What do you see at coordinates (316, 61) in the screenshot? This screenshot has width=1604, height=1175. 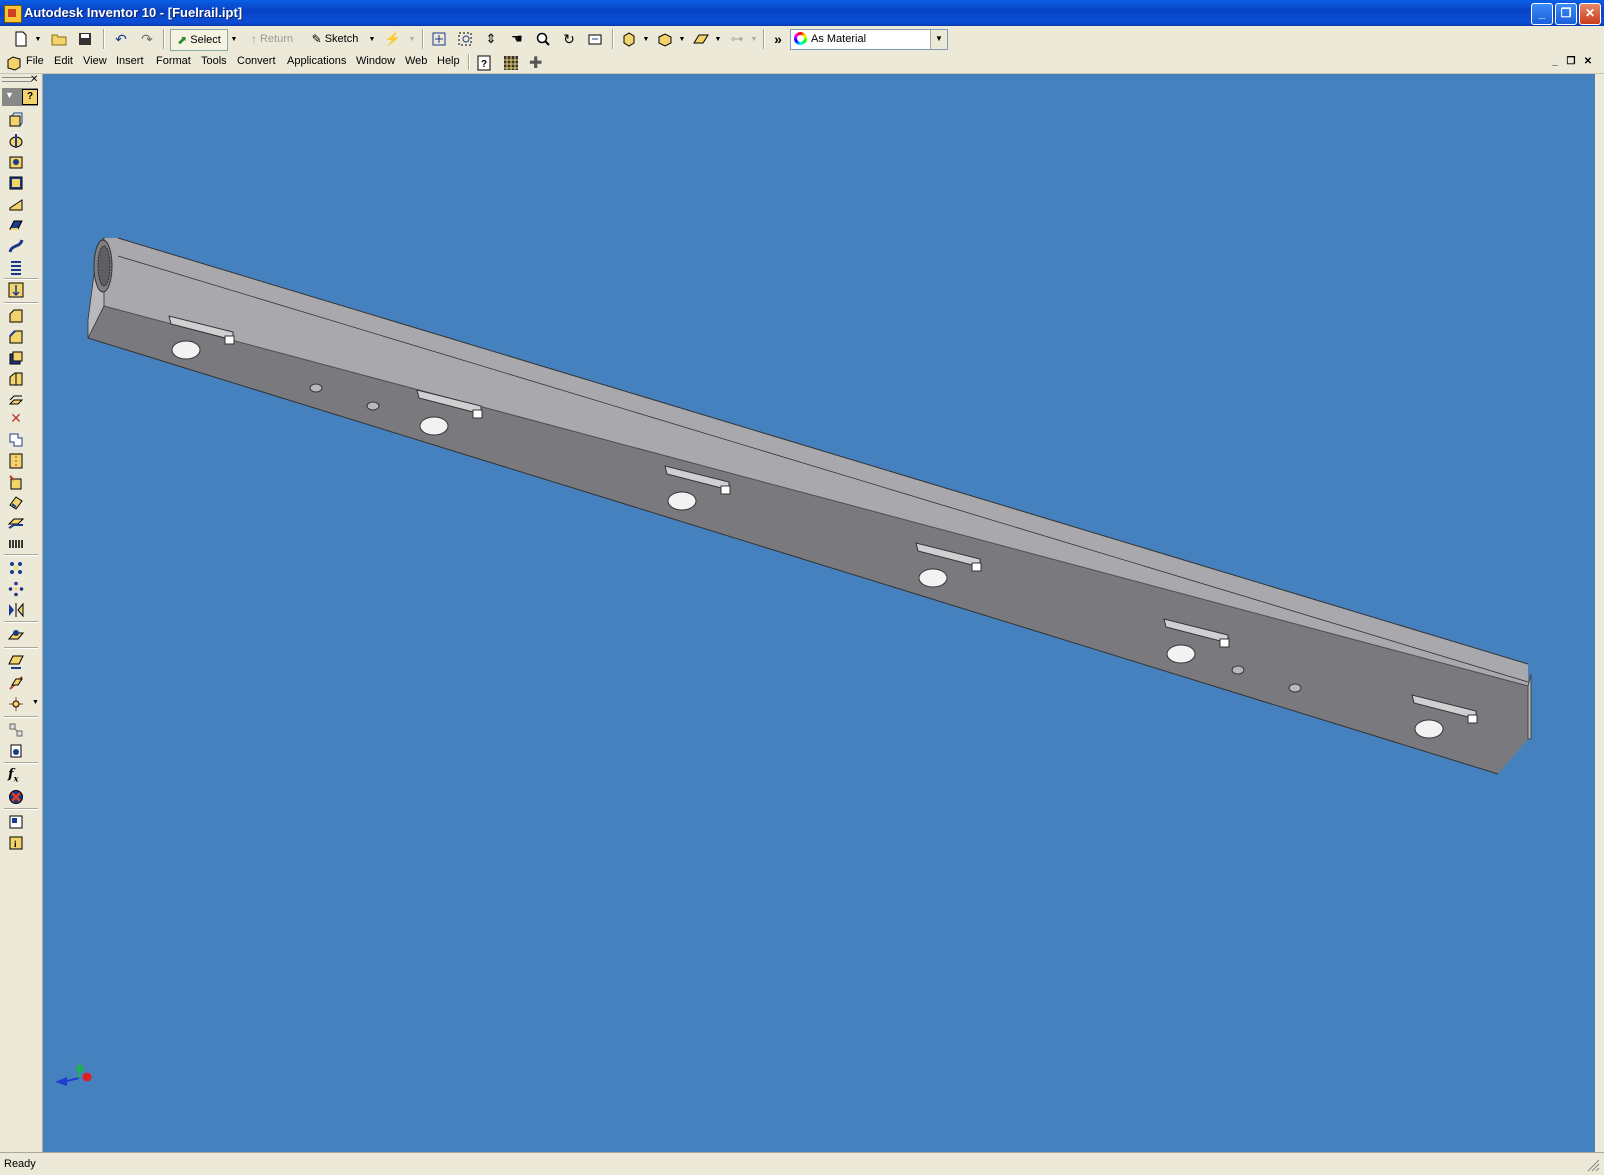 I see `menu-applications: Applications` at bounding box center [316, 61].